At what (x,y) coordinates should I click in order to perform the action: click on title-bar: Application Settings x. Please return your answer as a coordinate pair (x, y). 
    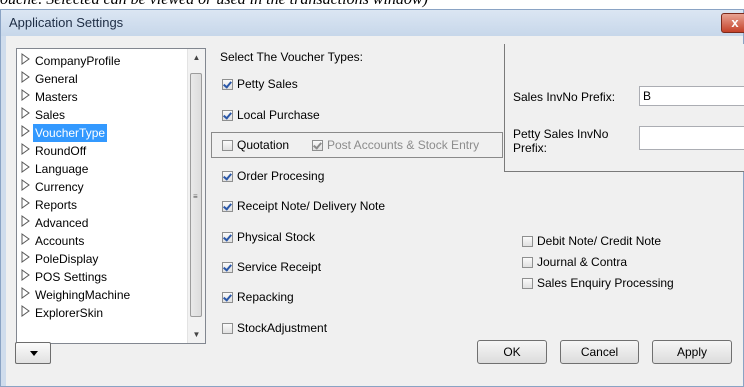
    Looking at the image, I should click on (372, 23).